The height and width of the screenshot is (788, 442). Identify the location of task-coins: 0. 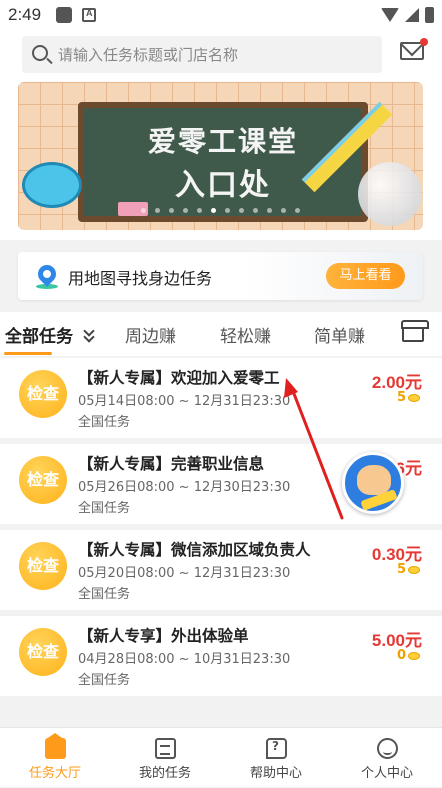
(408, 655).